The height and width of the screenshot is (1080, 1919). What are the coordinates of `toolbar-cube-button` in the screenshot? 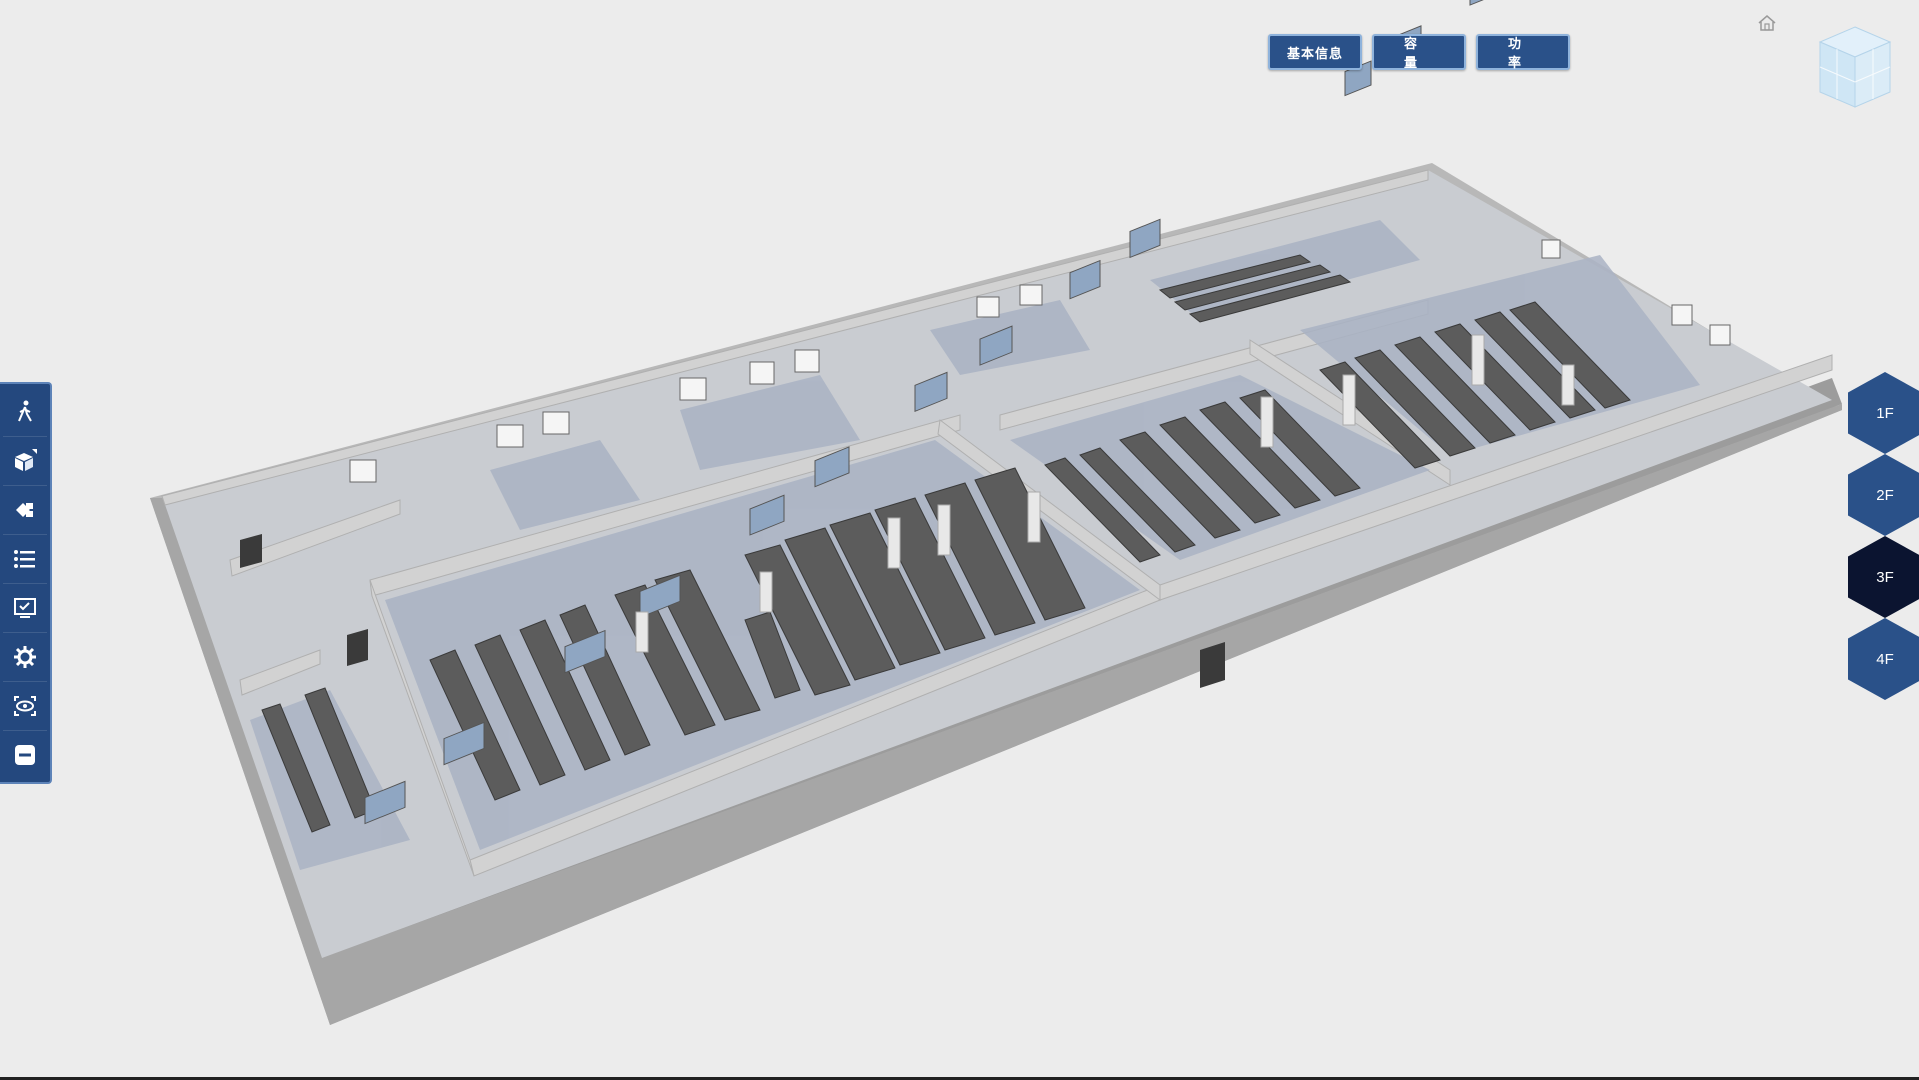 It's located at (25, 461).